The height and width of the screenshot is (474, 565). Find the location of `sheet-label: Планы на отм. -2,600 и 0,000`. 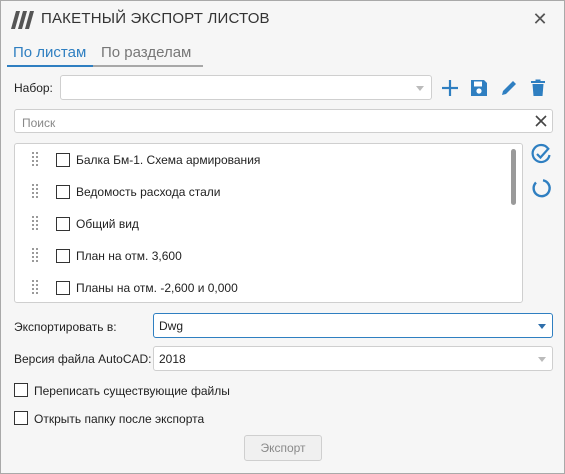

sheet-label: Планы на отм. -2,600 и 0,000 is located at coordinates (157, 288).